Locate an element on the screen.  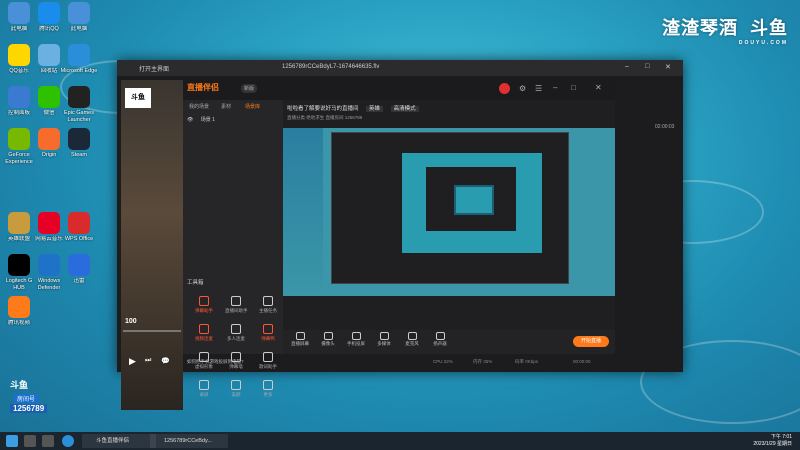
taskbar-app-companion: 斗鱼直播伴侣 is located at coordinates (119, 441).